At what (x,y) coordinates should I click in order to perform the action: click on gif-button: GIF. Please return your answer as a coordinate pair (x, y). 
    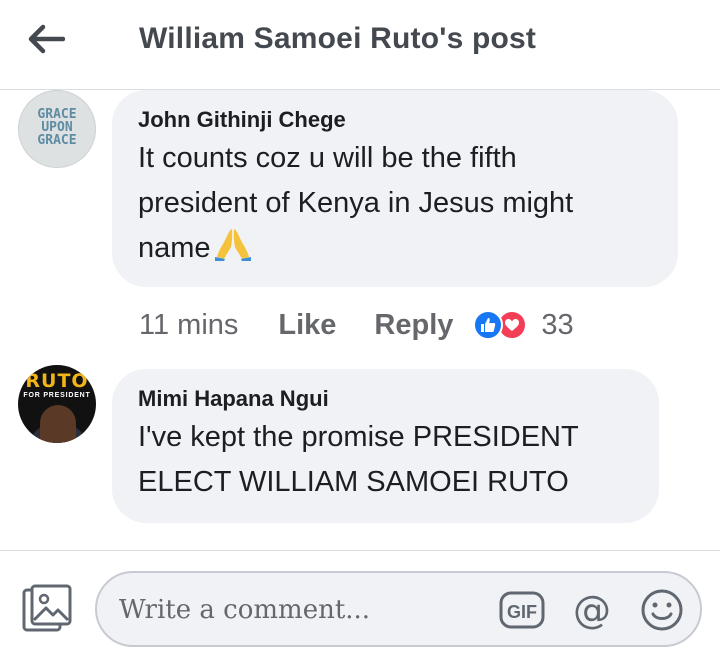
    Looking at the image, I should click on (522, 610).